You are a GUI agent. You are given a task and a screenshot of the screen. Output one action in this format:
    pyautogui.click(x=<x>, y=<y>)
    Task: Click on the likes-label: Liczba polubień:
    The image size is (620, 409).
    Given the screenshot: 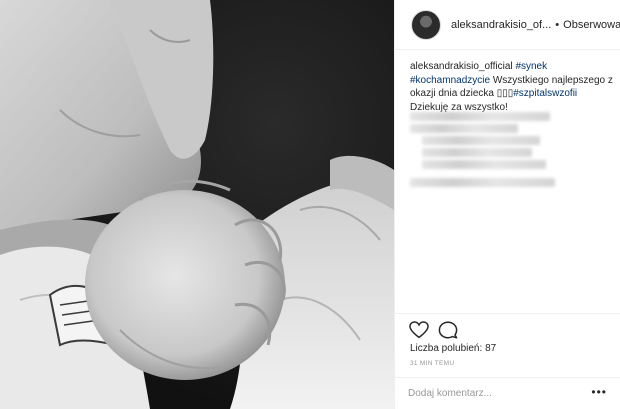 What is the action you would take?
    pyautogui.click(x=446, y=348)
    